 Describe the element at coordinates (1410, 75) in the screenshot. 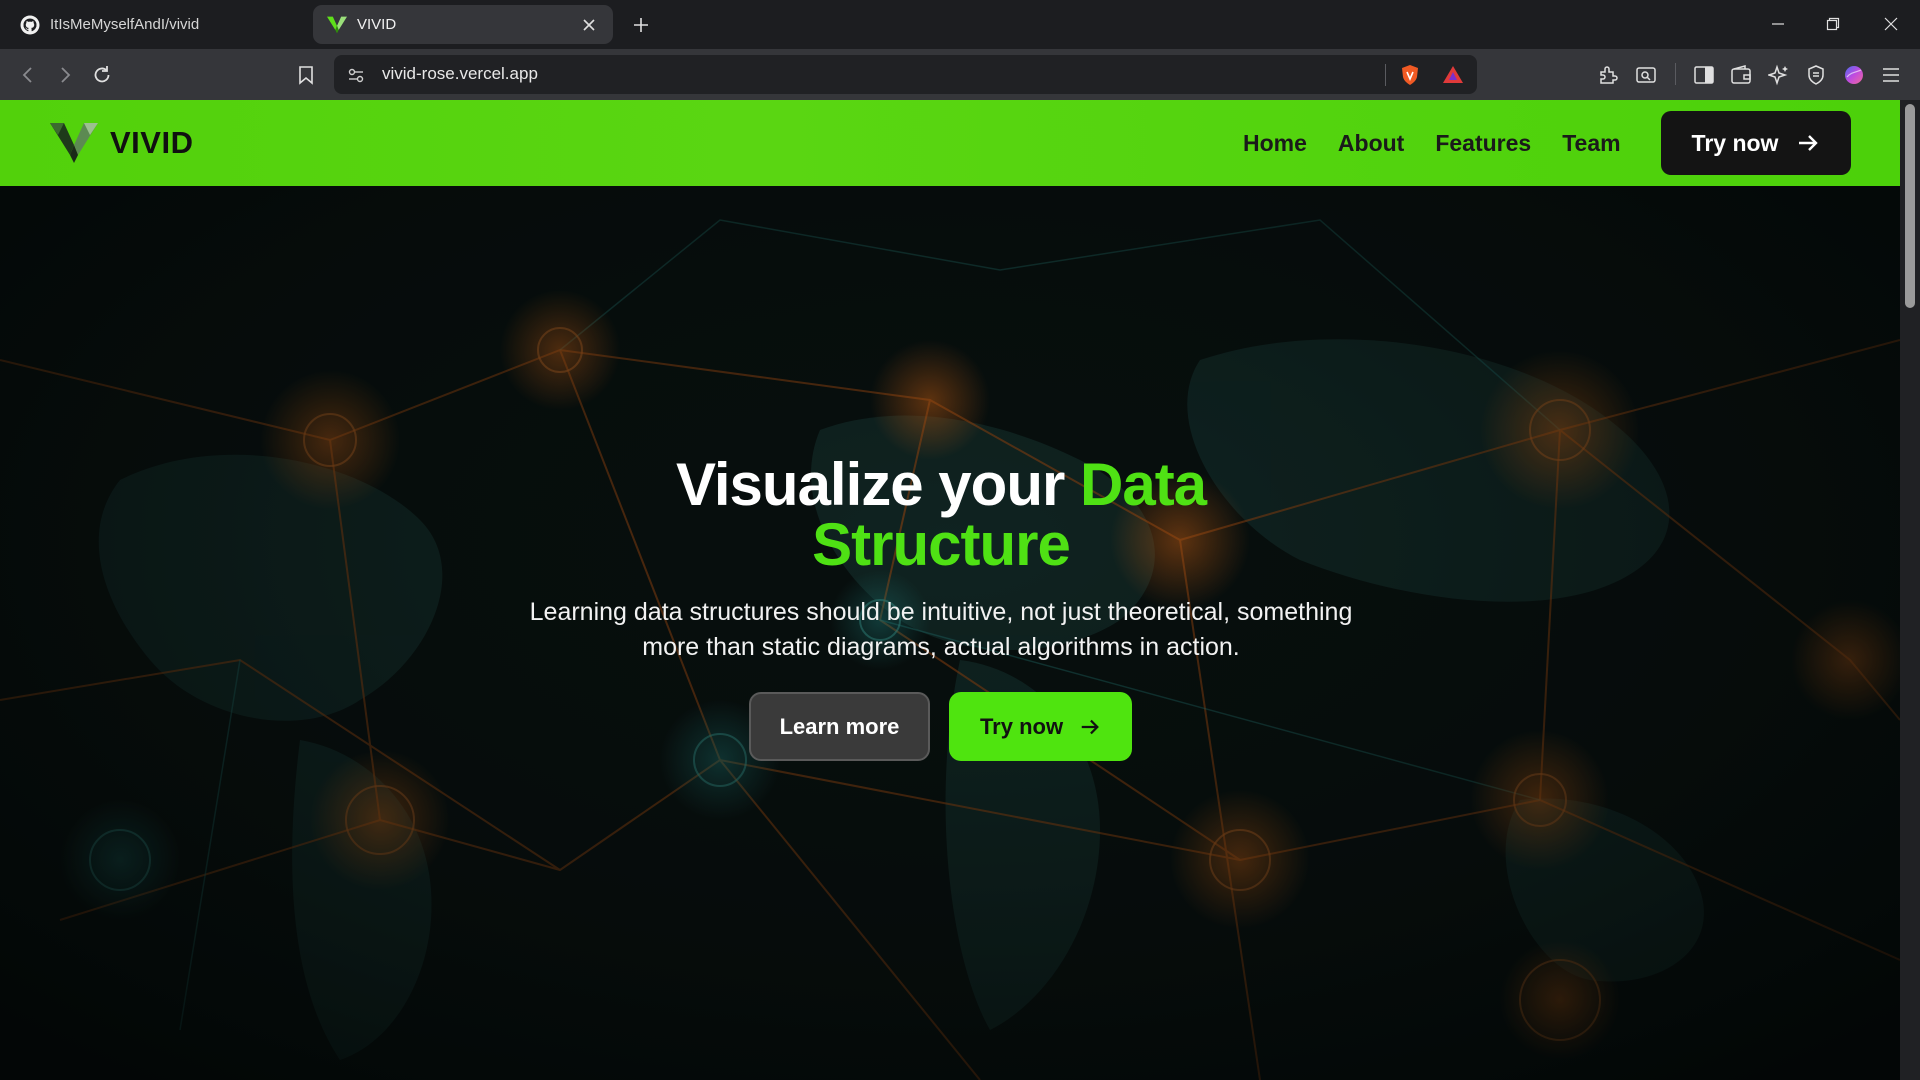

I see `brave-shields-icon` at that location.